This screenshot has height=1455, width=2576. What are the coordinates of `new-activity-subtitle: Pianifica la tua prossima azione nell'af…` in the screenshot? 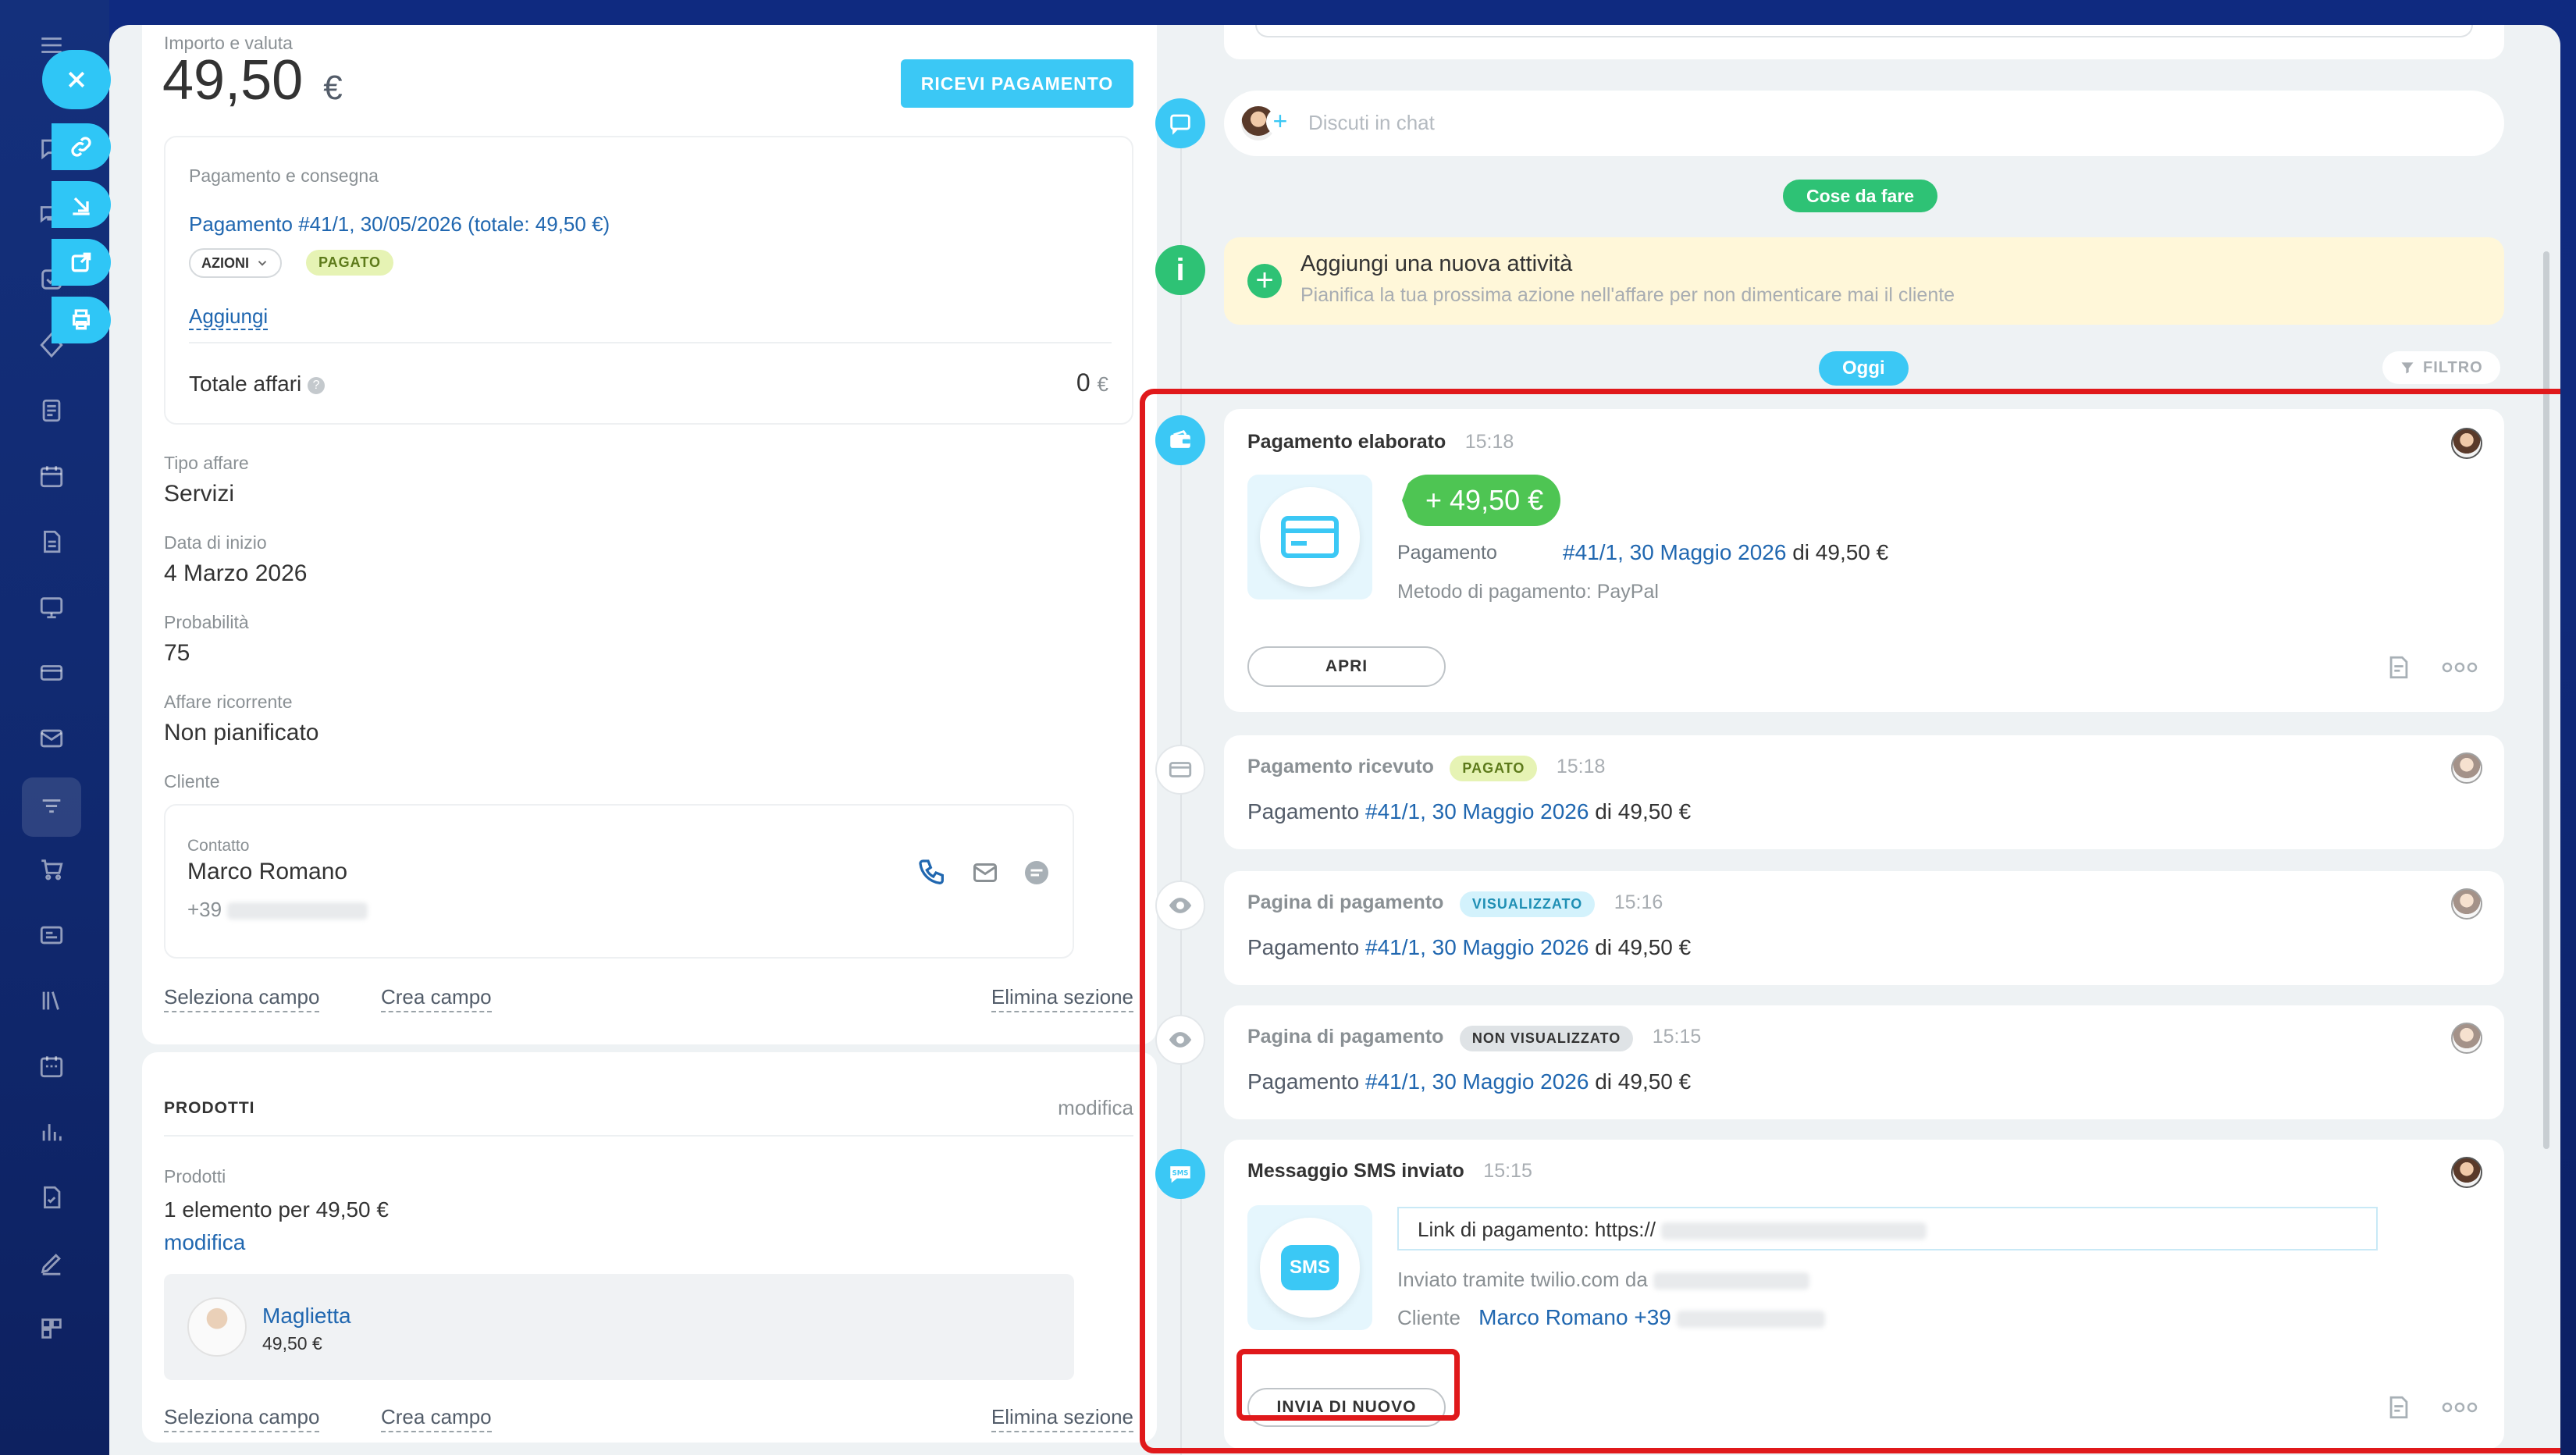 It's located at (1627, 295).